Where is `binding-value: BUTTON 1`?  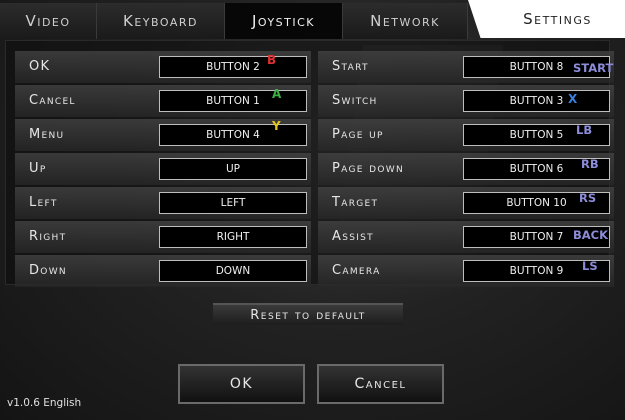
binding-value: BUTTON 1 is located at coordinates (233, 101).